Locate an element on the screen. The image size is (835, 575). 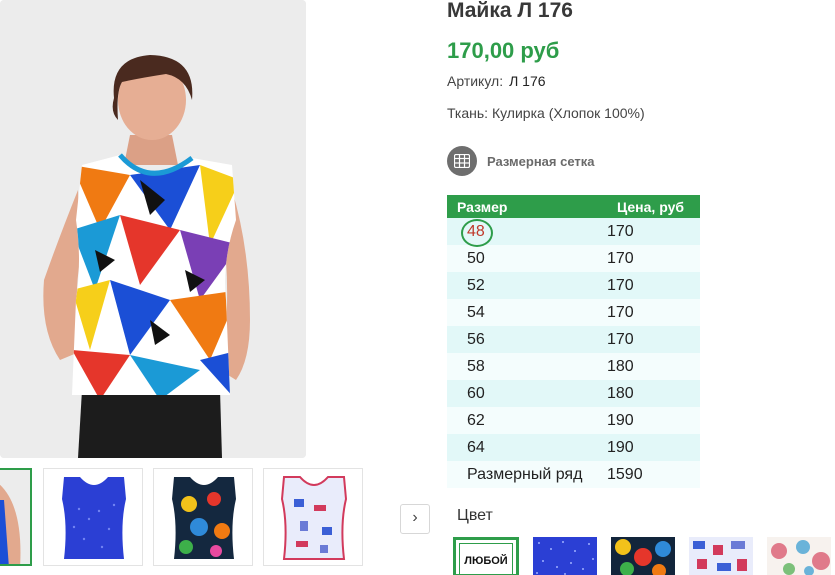
sku-value: Л 176 is located at coordinates (527, 81).